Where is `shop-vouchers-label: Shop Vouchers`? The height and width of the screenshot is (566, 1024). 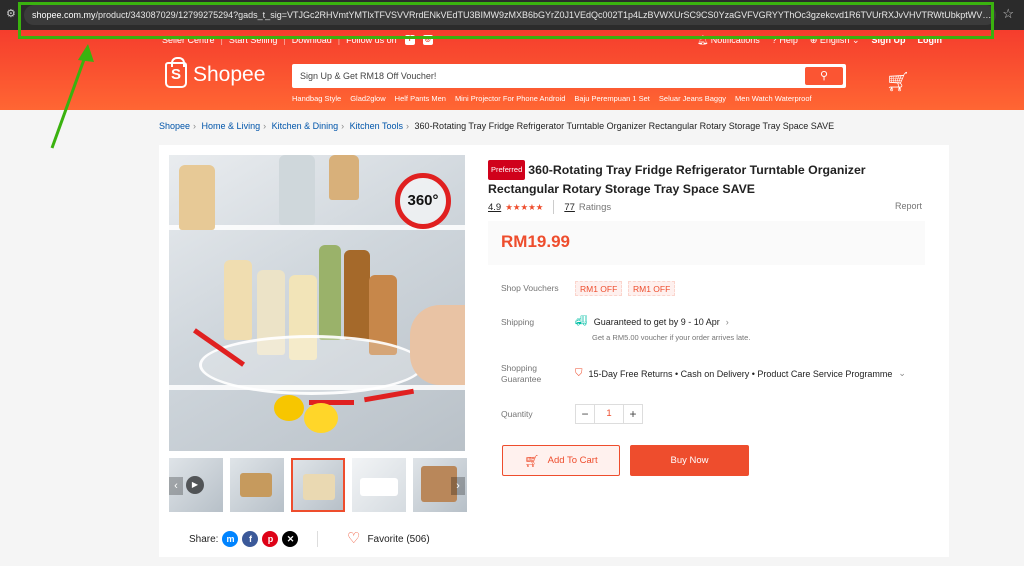 shop-vouchers-label: Shop Vouchers is located at coordinates (530, 288).